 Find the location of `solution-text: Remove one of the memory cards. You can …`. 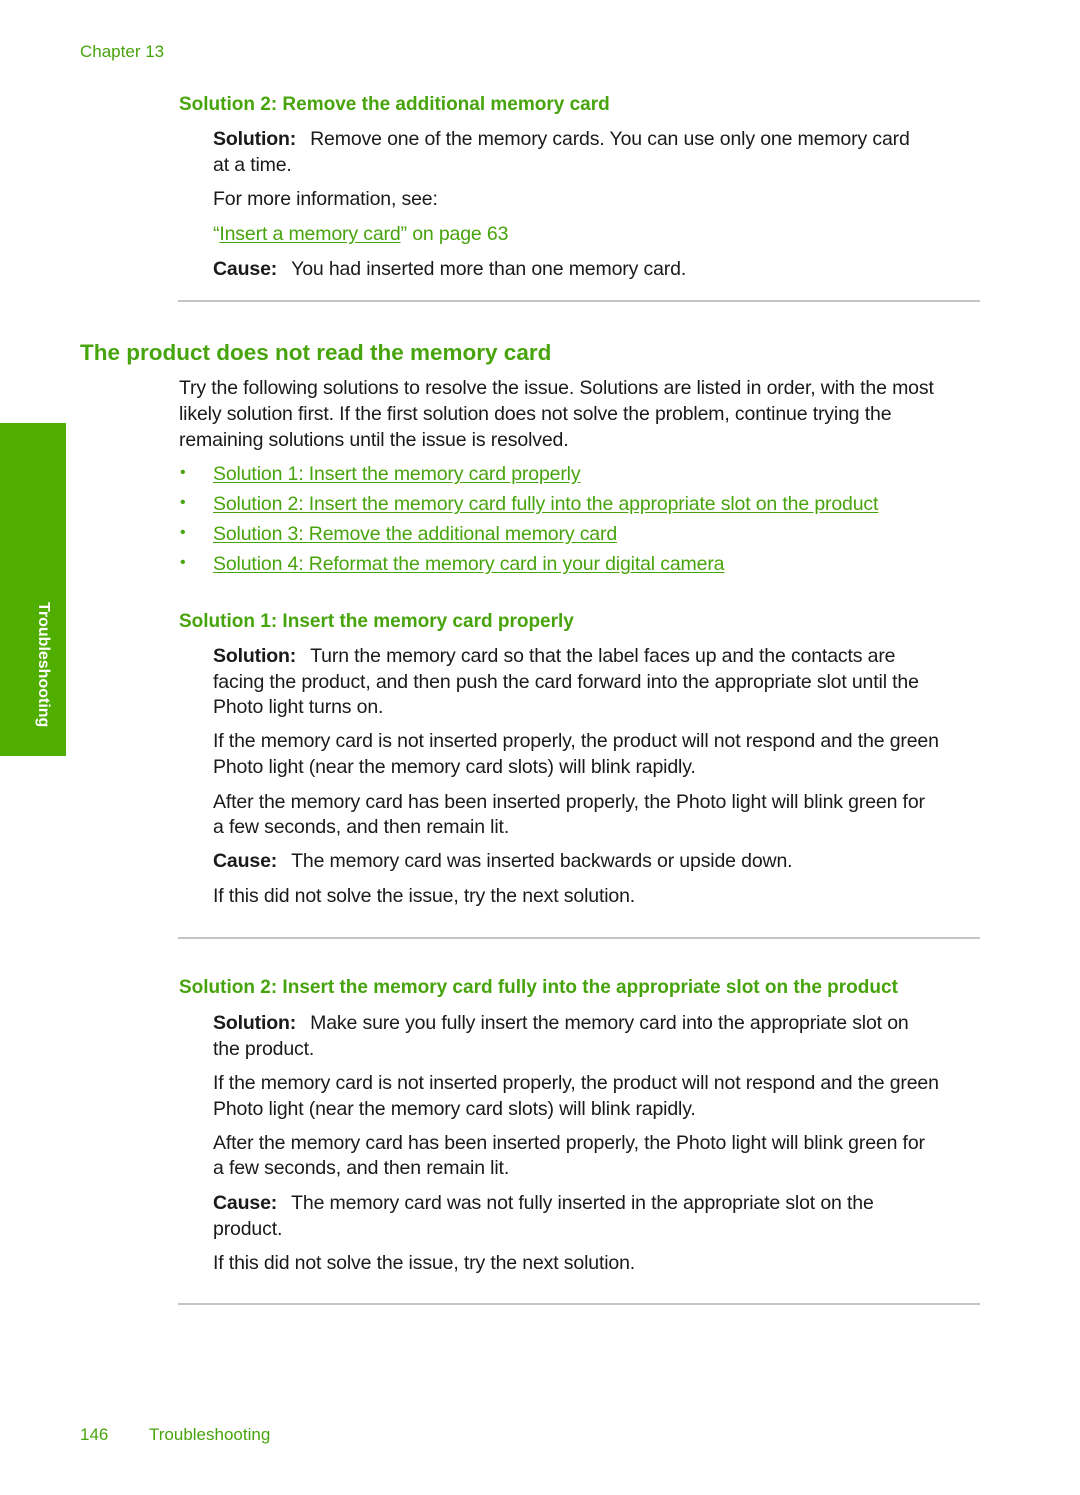

solution-text: Remove one of the memory cards. You can … is located at coordinates (610, 139).